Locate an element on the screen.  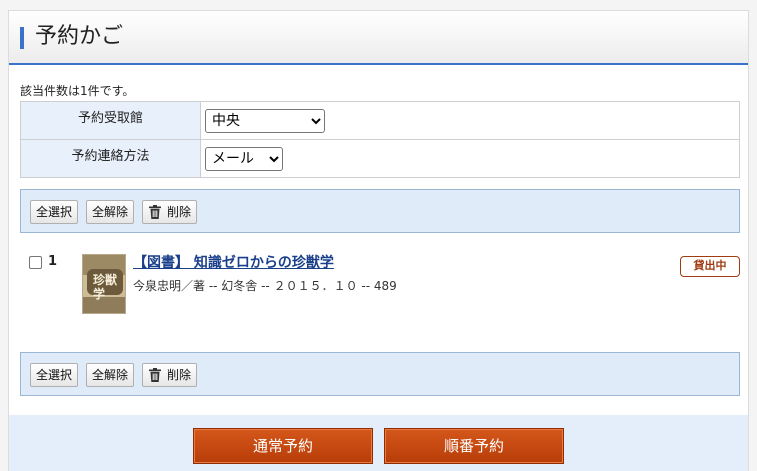
pickup-library-label: 予約受取館 is located at coordinates (110, 120).